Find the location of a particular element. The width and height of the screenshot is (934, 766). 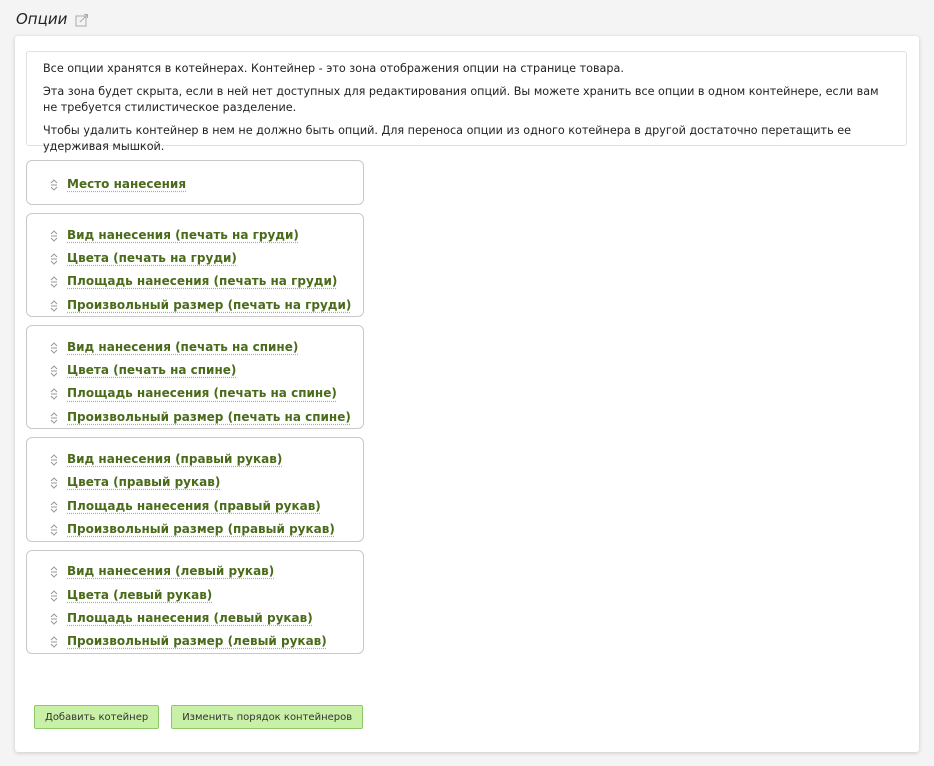

option-item: Цвета (печать на спине) is located at coordinates (206, 369).